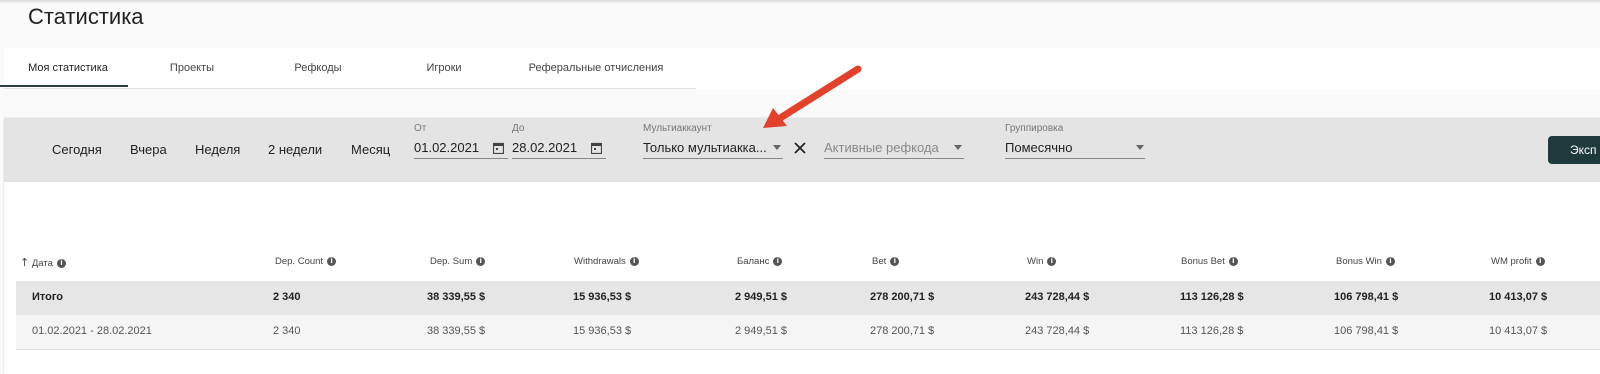 The width and height of the screenshot is (1600, 374). I want to click on header-withdrawals-label: Withdrawals, so click(600, 261).